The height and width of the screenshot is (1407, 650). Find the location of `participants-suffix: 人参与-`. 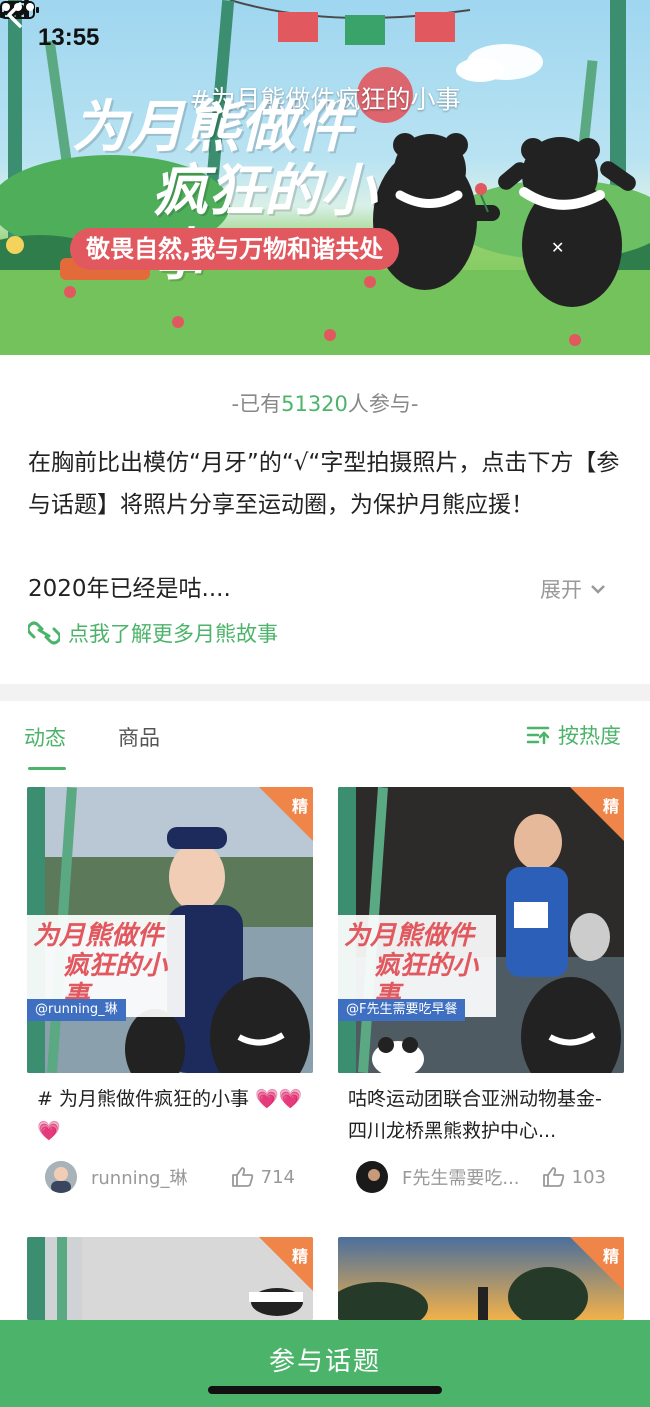

participants-suffix: 人参与- is located at coordinates (383, 404).